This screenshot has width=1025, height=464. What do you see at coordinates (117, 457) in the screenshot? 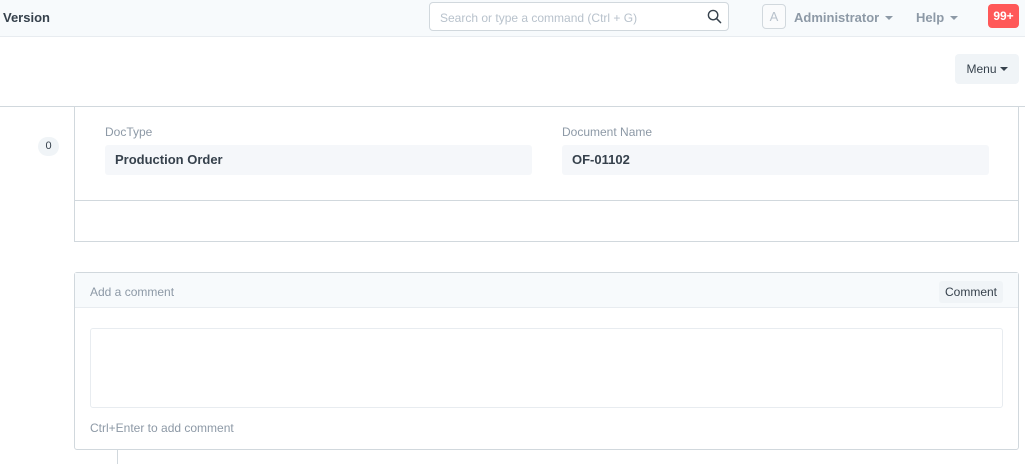
I see `timeline-line` at bounding box center [117, 457].